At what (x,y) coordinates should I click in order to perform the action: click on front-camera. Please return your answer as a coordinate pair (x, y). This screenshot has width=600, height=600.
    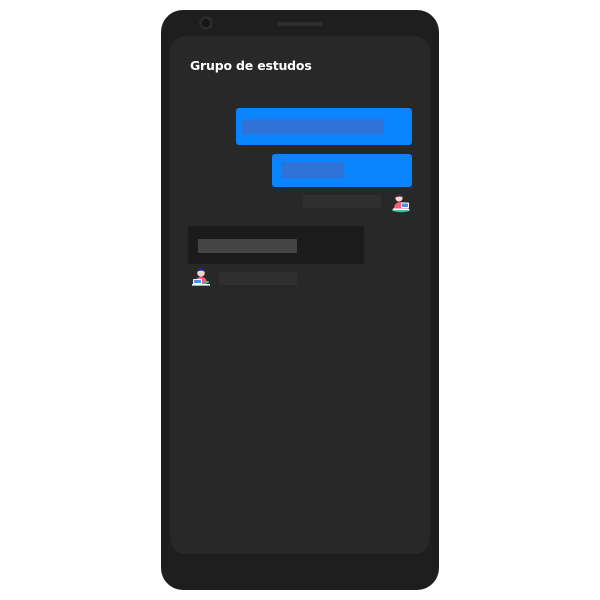
    Looking at the image, I should click on (206, 23).